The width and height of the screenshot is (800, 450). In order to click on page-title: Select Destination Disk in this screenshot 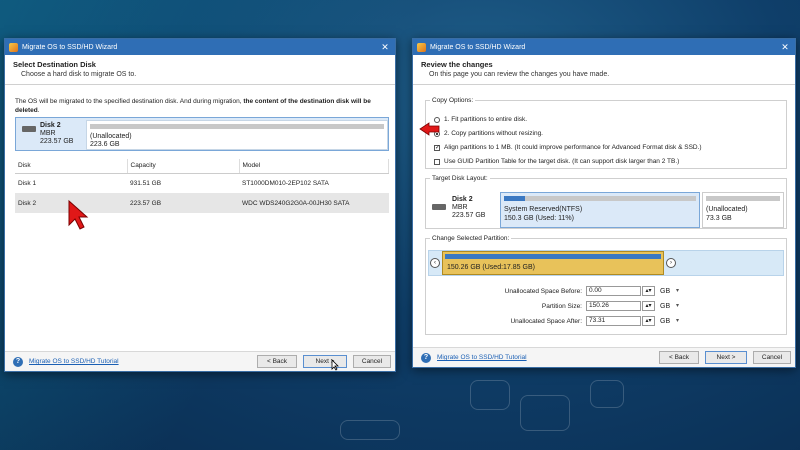, I will do `click(54, 64)`.